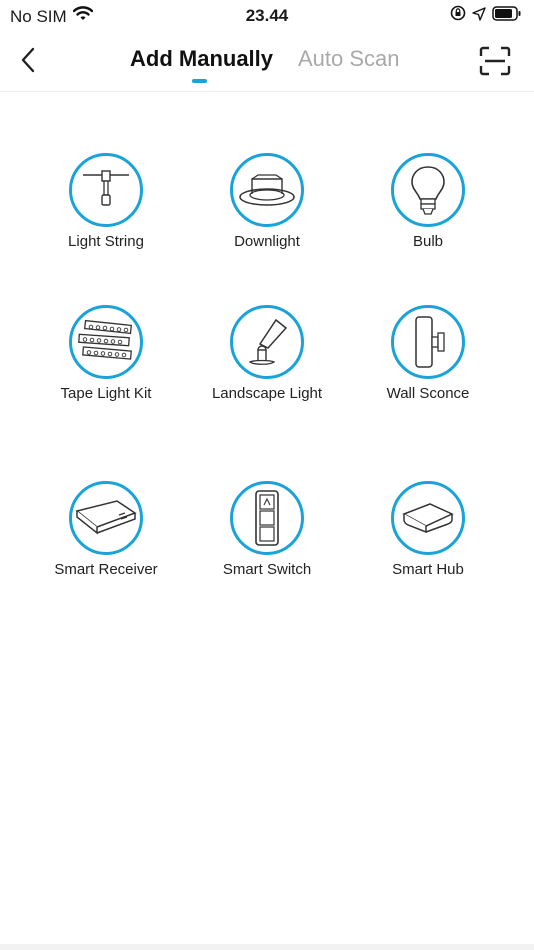 The image size is (534, 950). I want to click on landscape-light-icon, so click(267, 342).